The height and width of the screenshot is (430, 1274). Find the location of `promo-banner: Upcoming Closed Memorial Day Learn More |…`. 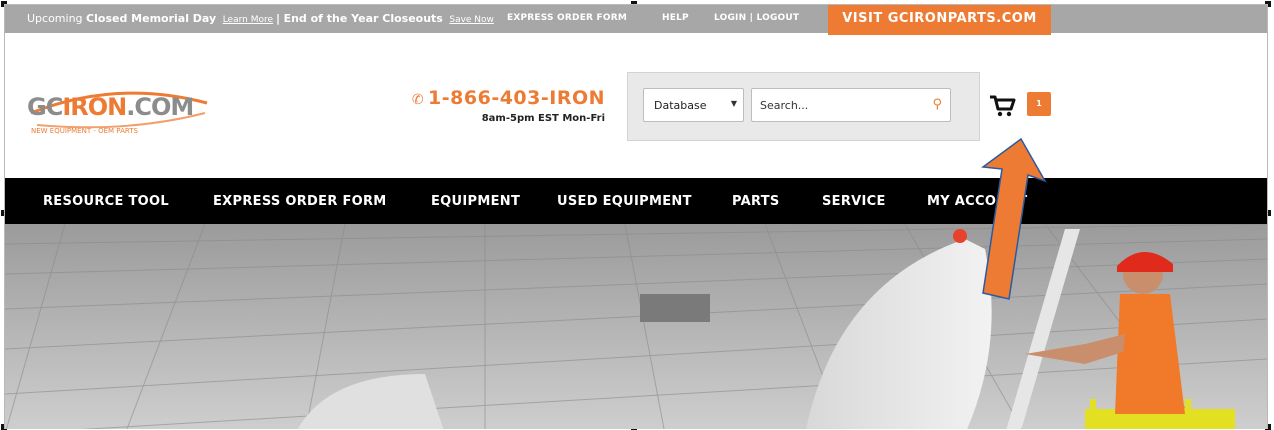

promo-banner: Upcoming Closed Memorial Day Learn More |… is located at coordinates (262, 18).